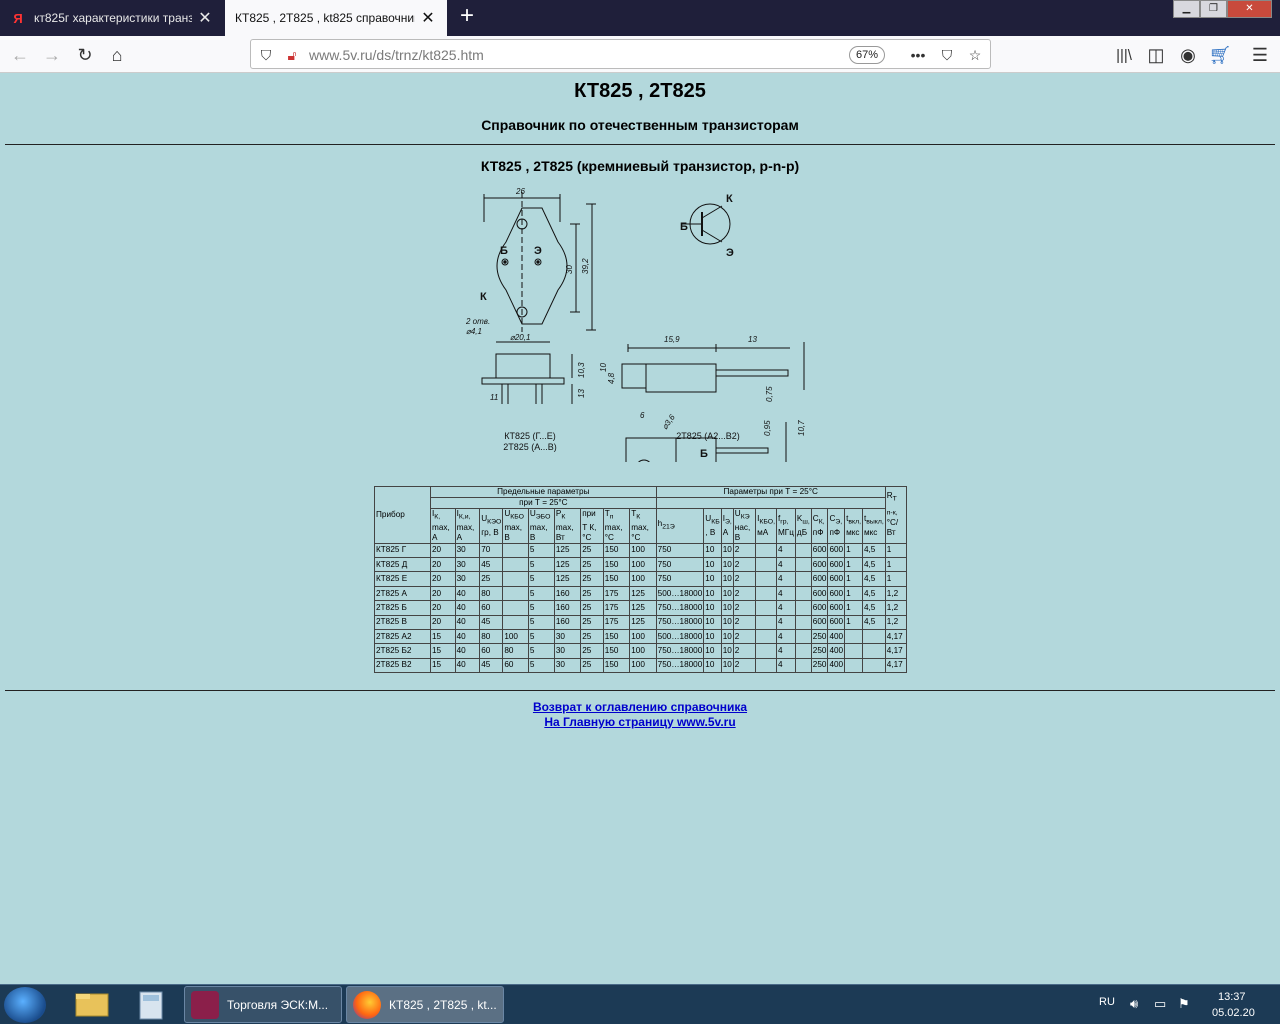 This screenshot has height=1024, width=1280. Describe the element at coordinates (150, 1005) in the screenshot. I see `calculator-icon` at that location.